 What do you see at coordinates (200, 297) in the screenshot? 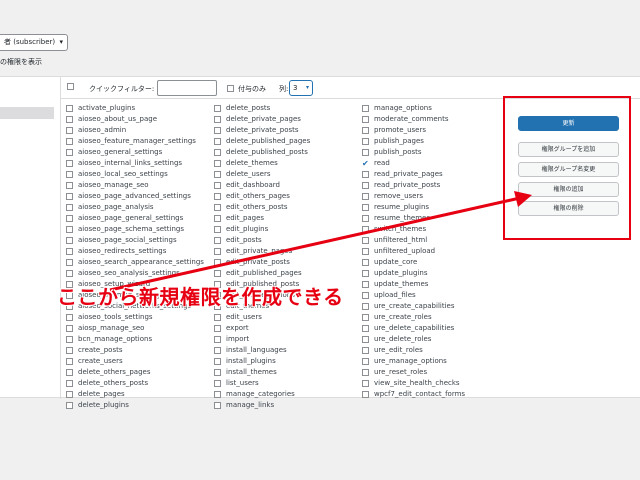
I see `annotation-callout: ここから新規権限を作成できる` at bounding box center [200, 297].